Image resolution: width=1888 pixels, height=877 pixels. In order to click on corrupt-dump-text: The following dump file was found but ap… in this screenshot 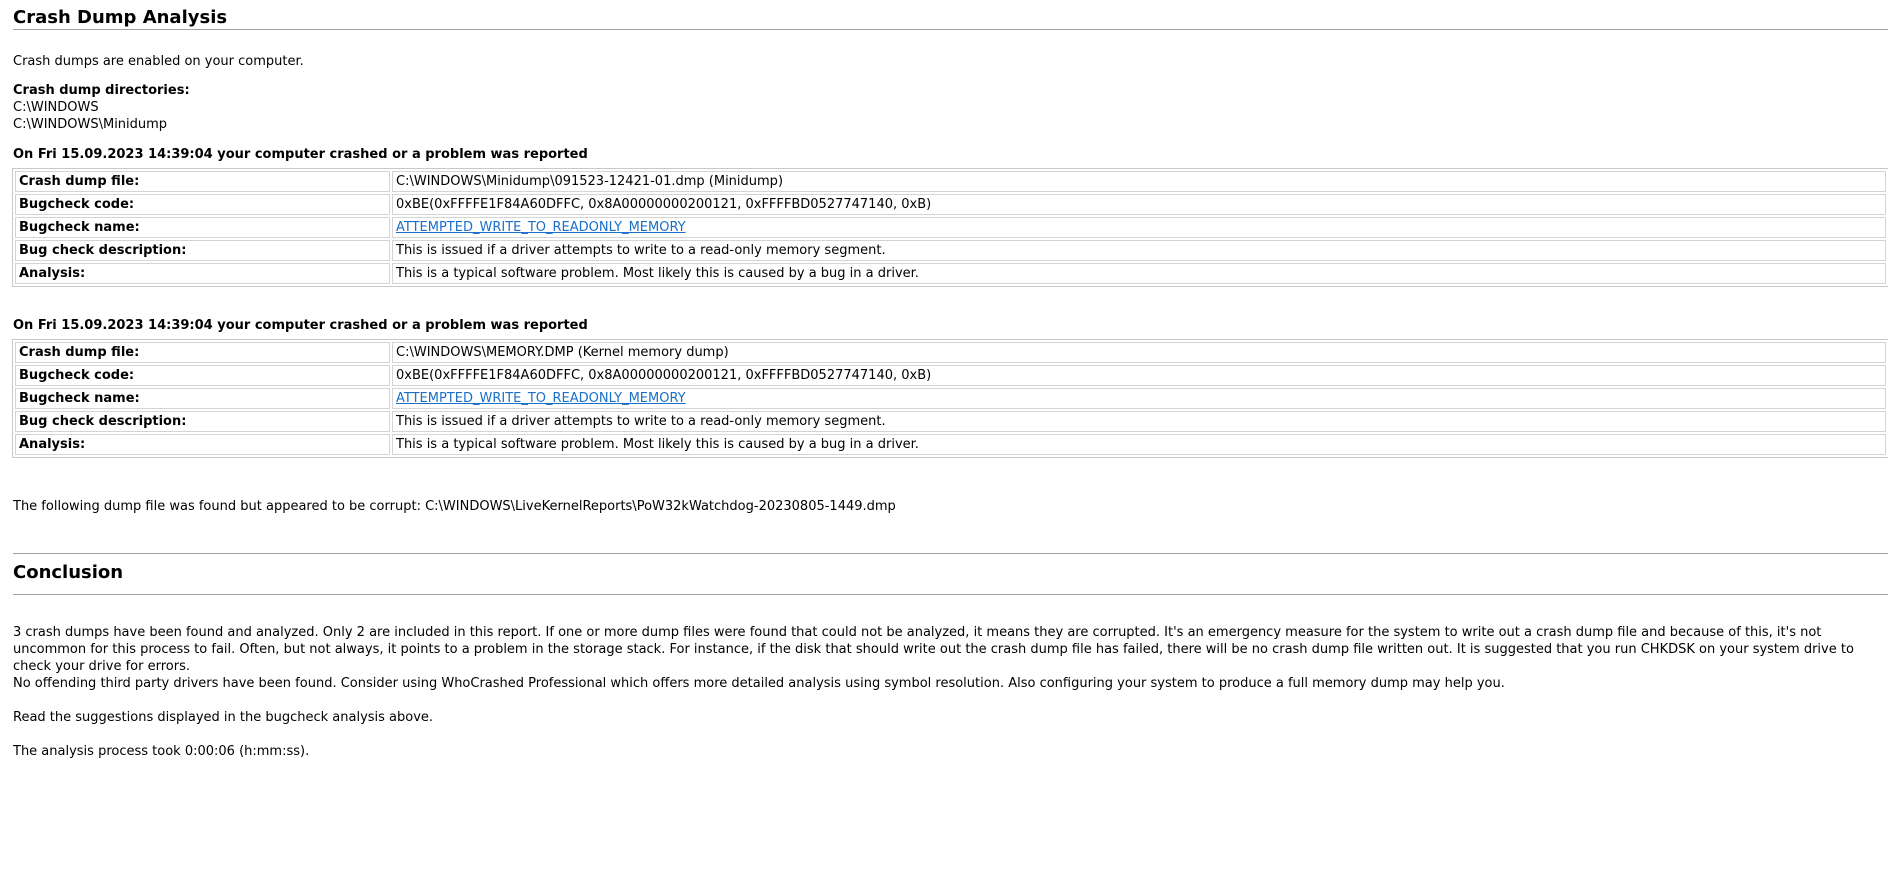, I will do `click(454, 506)`.